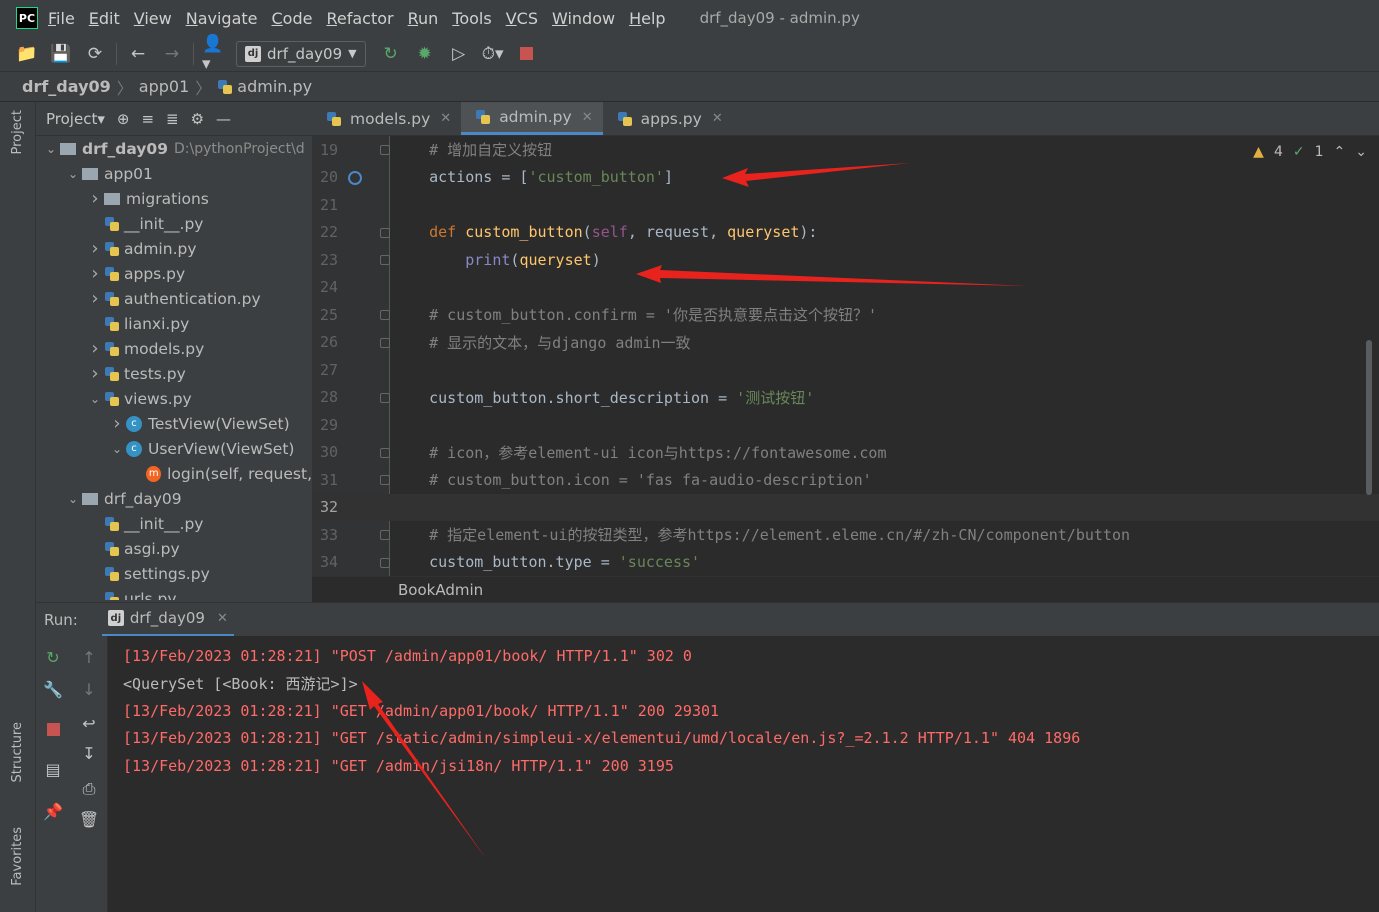  Describe the element at coordinates (174, 273) in the screenshot. I see `tree-item: › apps.py` at that location.